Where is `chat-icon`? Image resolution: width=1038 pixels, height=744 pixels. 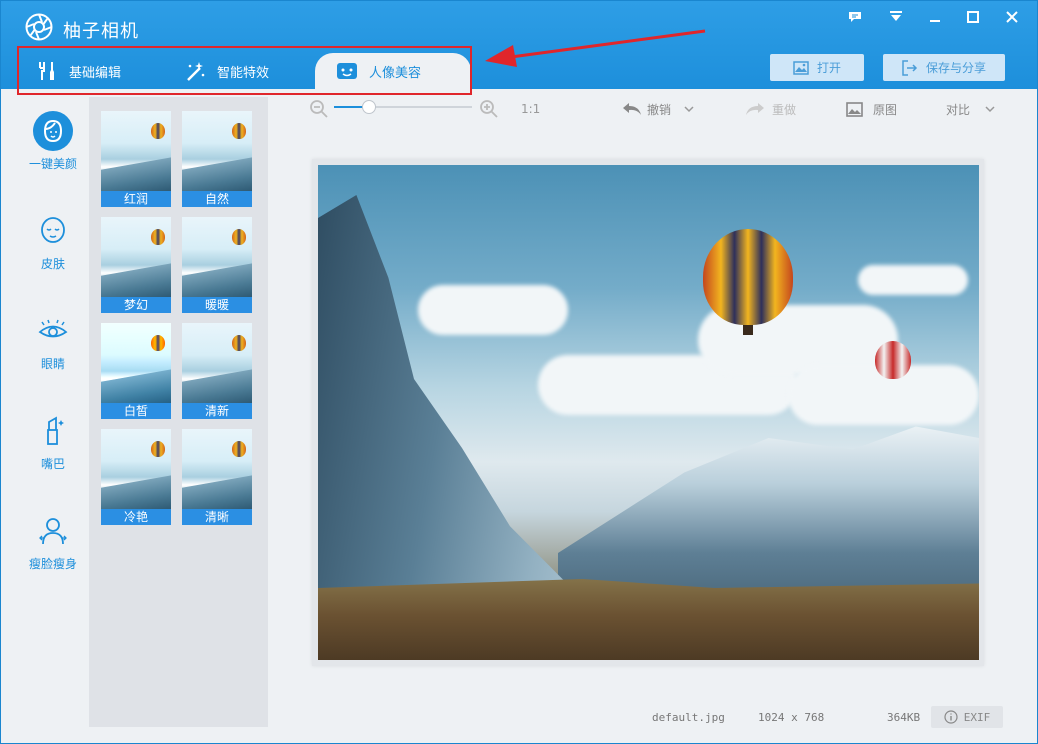 chat-icon is located at coordinates (855, 16).